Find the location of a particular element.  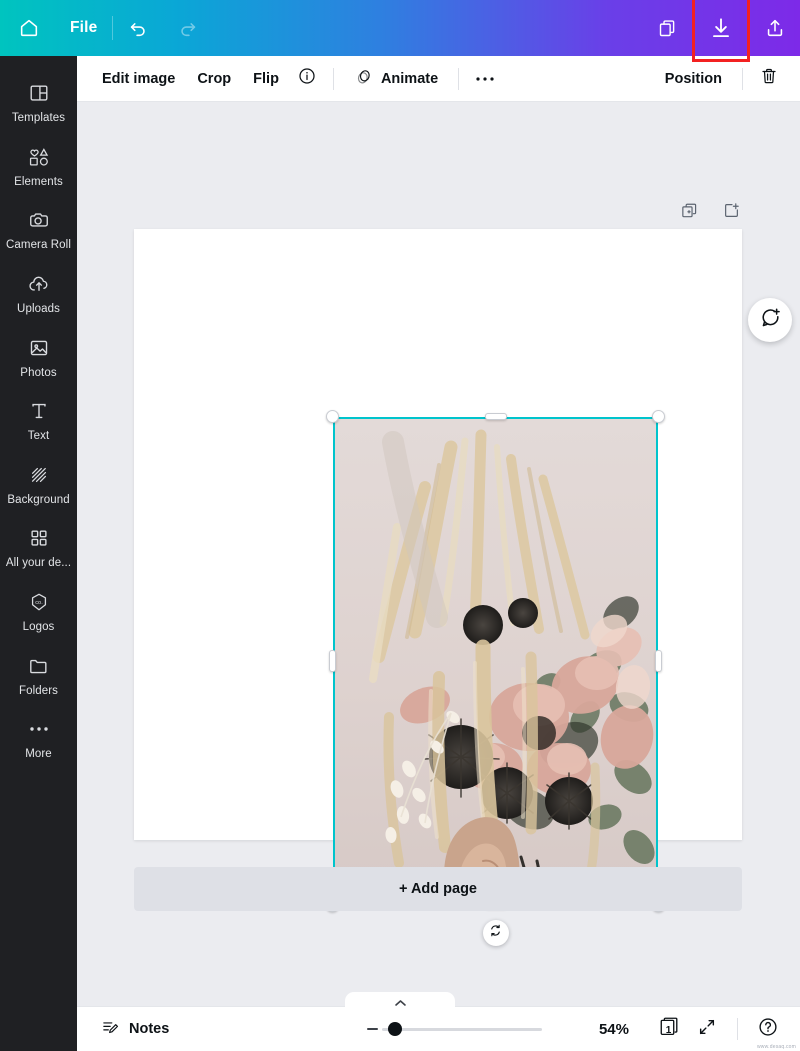

folder-icon is located at coordinates (38, 666).